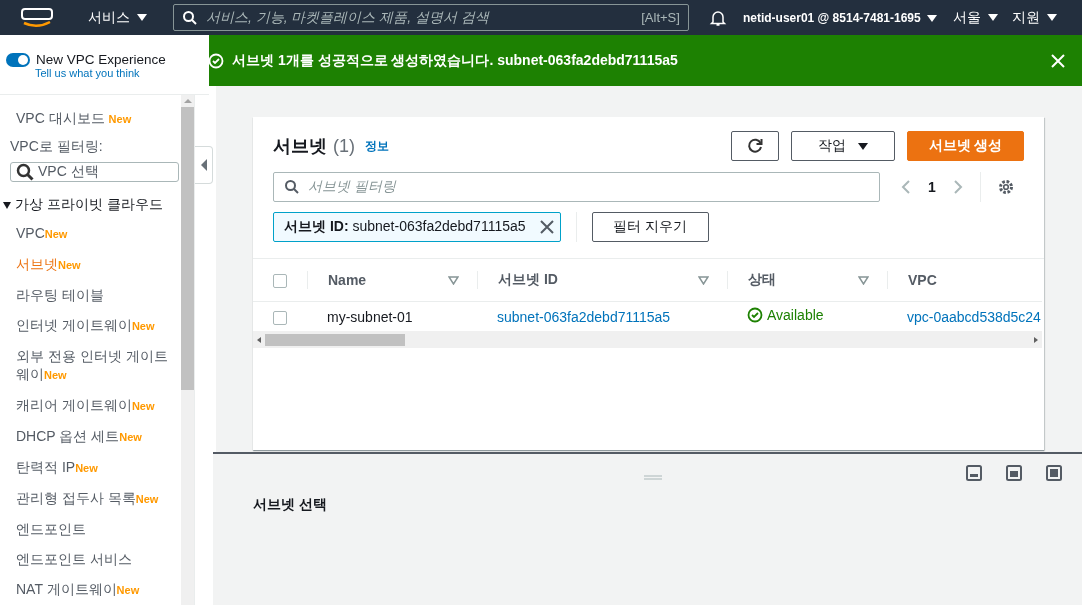 The height and width of the screenshot is (605, 1082). What do you see at coordinates (762, 280) in the screenshot?
I see `column-header: 상태` at bounding box center [762, 280].